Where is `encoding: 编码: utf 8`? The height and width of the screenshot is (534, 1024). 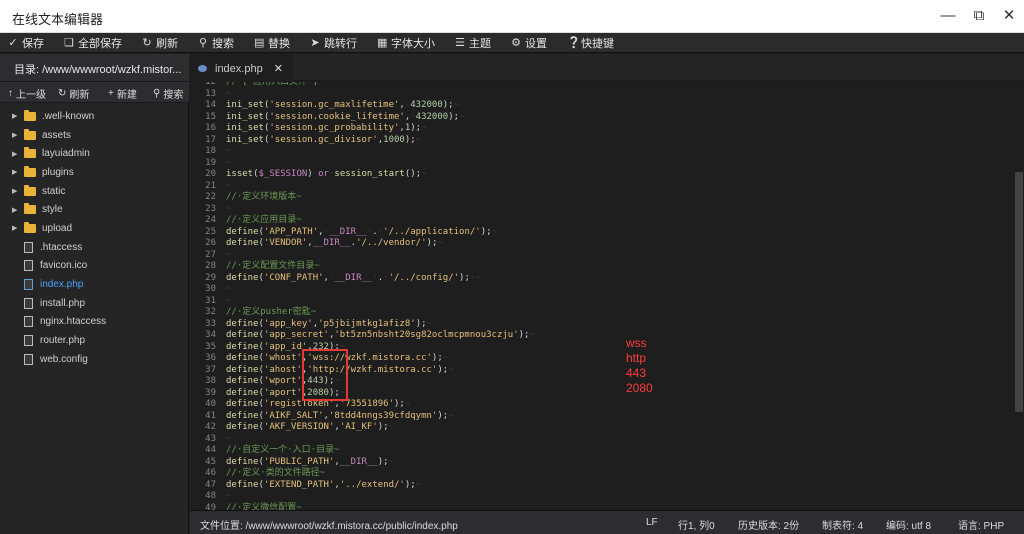 encoding: 编码: utf 8 is located at coordinates (908, 524).